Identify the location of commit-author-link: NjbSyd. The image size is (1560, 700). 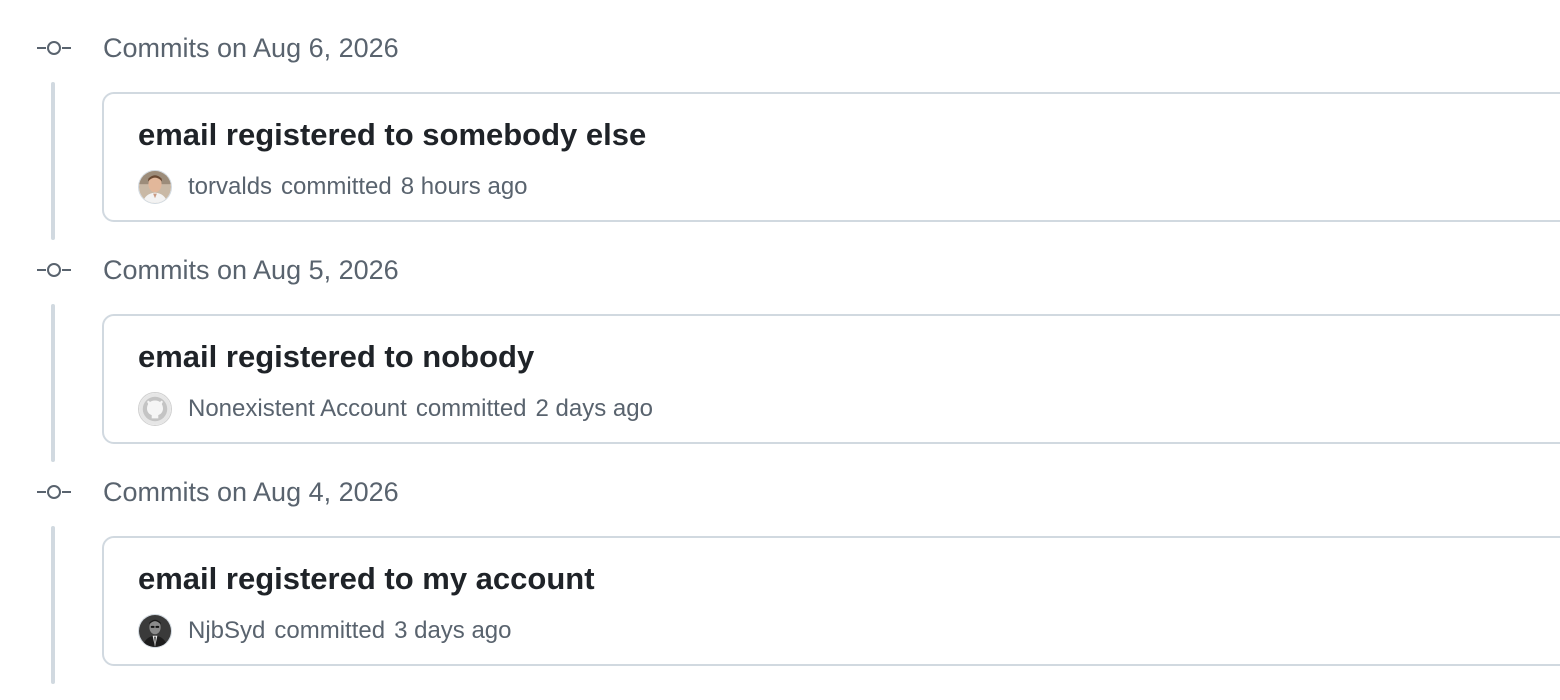
(226, 631).